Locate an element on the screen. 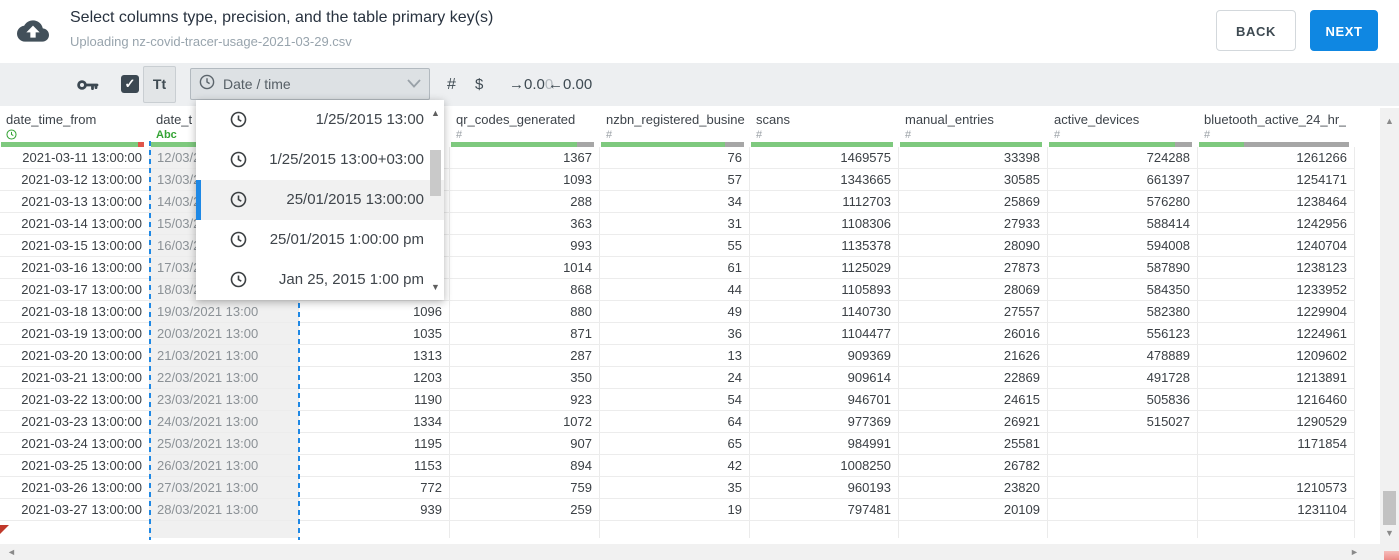  cell: 259 is located at coordinates (525, 509).